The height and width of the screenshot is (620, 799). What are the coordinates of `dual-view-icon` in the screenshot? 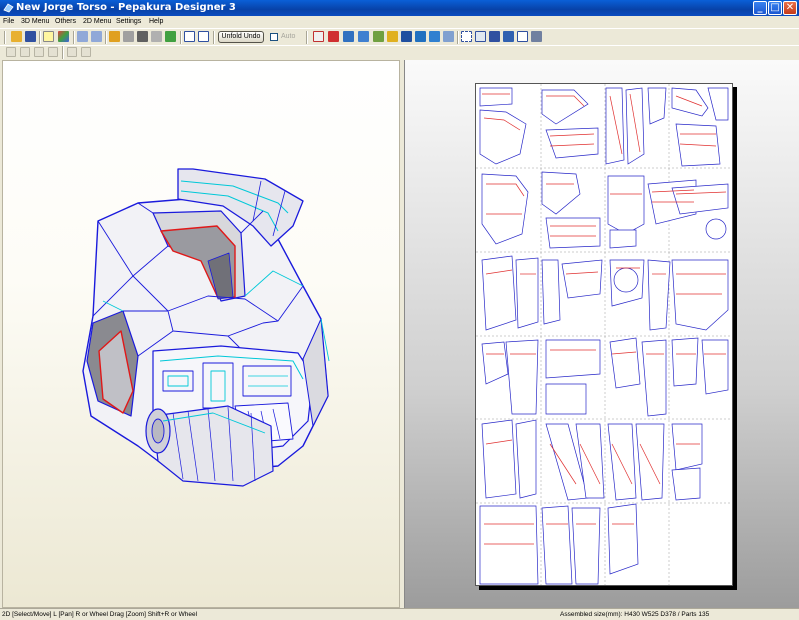 It's located at (203, 36).